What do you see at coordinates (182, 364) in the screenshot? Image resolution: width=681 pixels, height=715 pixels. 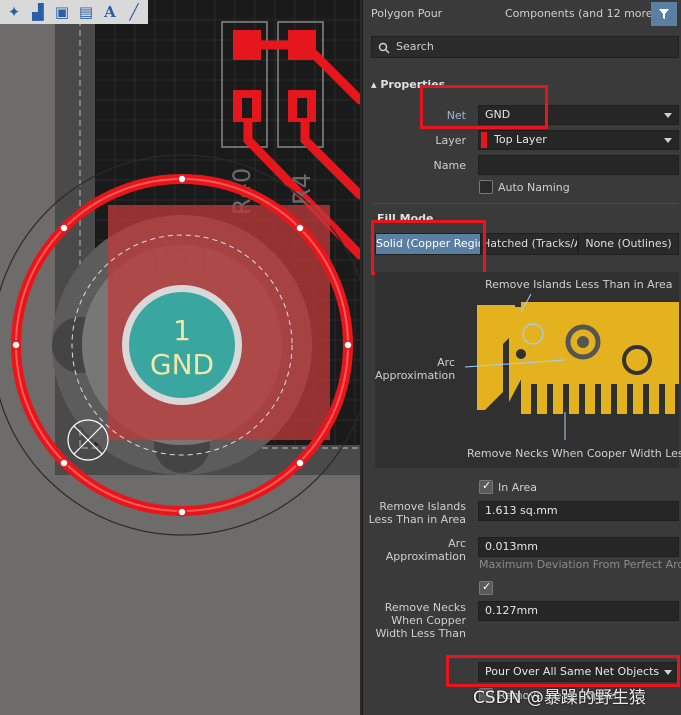 I see `pad-net: GND` at bounding box center [182, 364].